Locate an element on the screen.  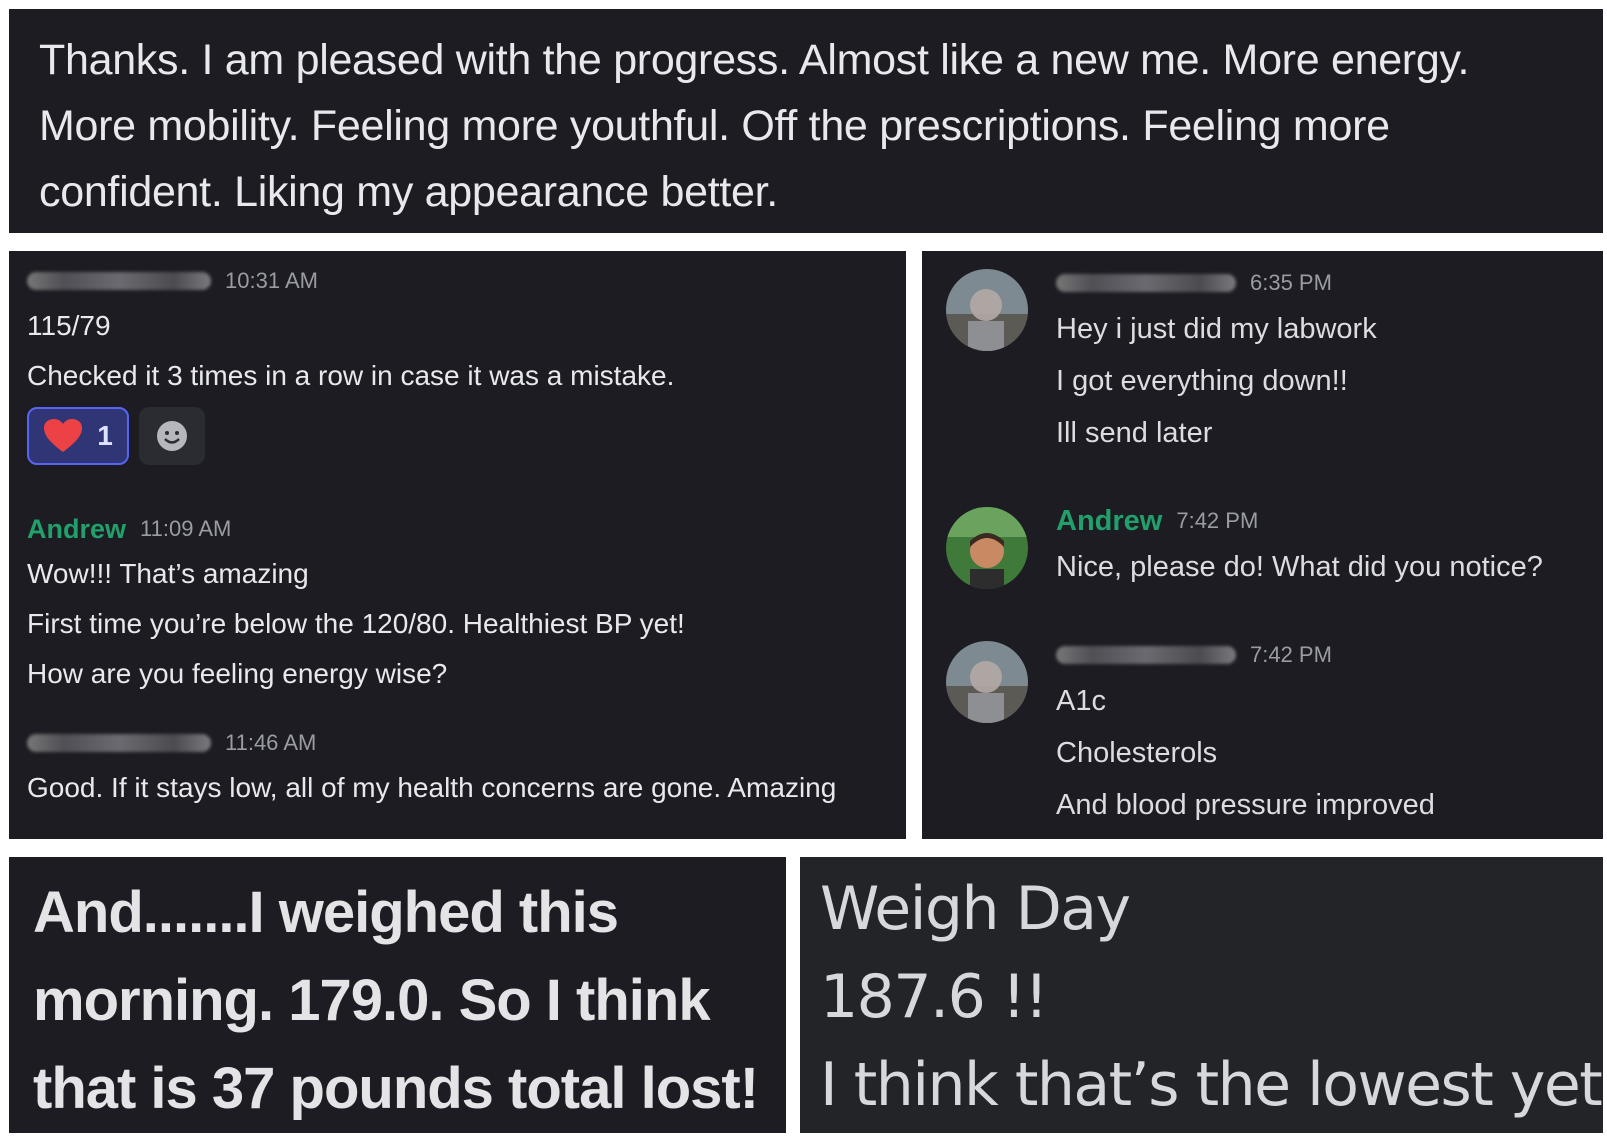
message-text: morning. 179.0. So I think is located at coordinates (372, 1000).